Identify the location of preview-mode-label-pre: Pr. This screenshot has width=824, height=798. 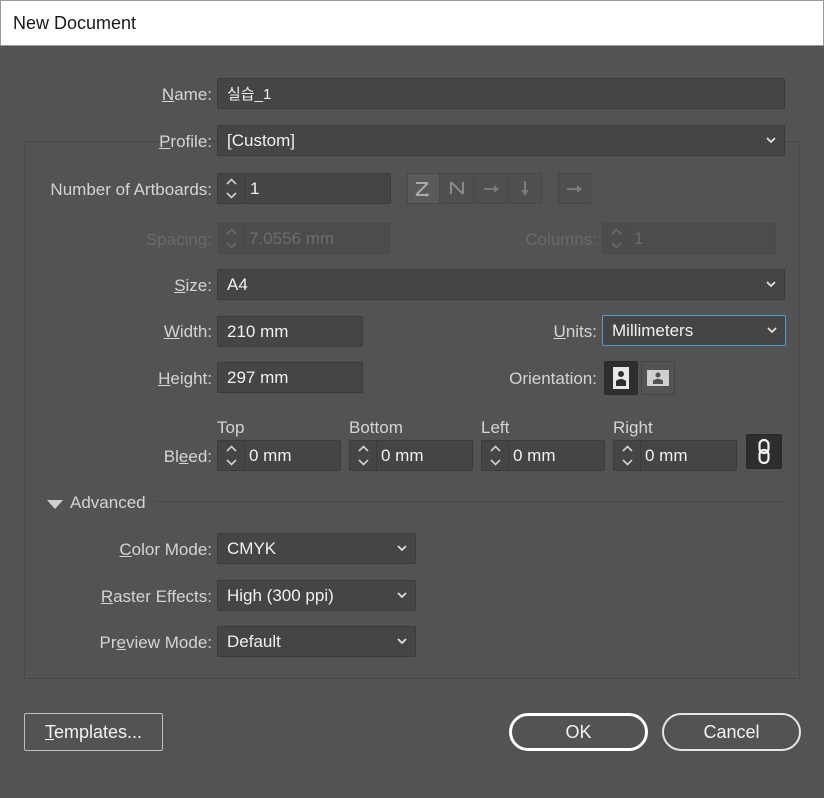
(108, 642).